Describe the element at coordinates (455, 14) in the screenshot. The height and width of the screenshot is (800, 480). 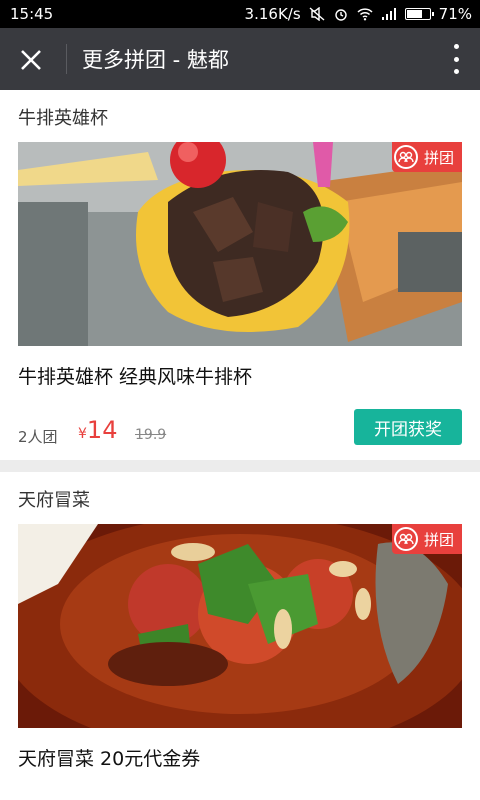
I see `battery-percent: 71%` at that location.